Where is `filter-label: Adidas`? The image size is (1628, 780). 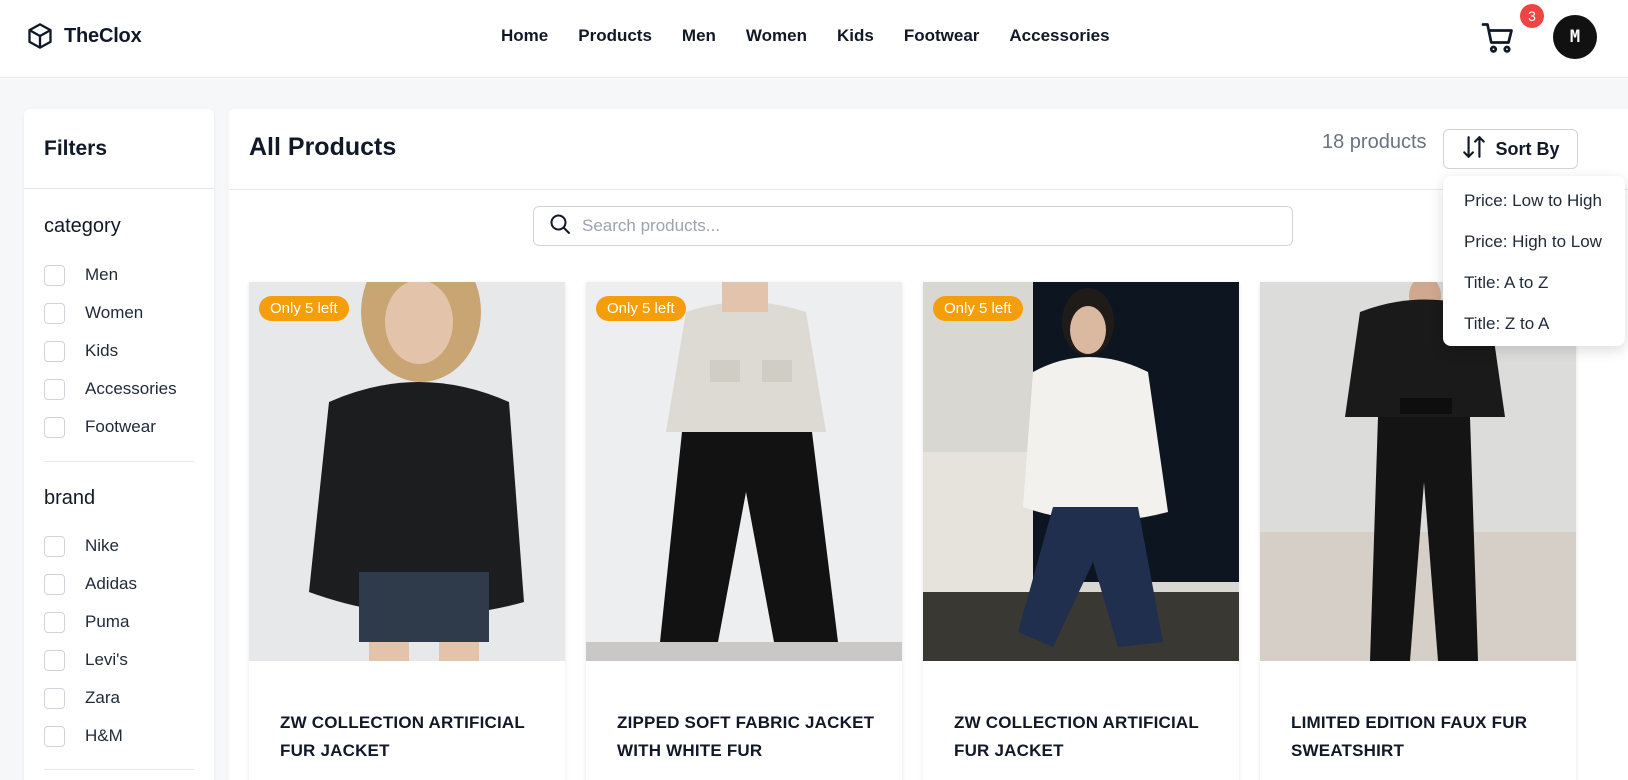
filter-label: Adidas is located at coordinates (111, 583).